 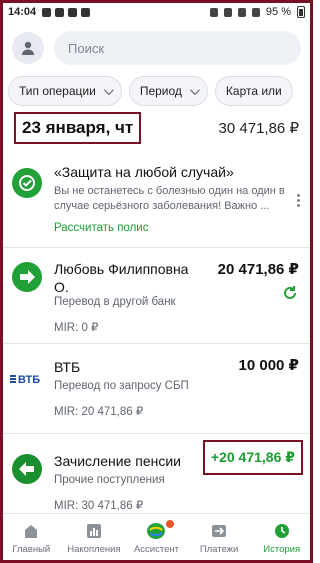 What do you see at coordinates (31, 549) in the screenshot?
I see `nav-label: Главный` at bounding box center [31, 549].